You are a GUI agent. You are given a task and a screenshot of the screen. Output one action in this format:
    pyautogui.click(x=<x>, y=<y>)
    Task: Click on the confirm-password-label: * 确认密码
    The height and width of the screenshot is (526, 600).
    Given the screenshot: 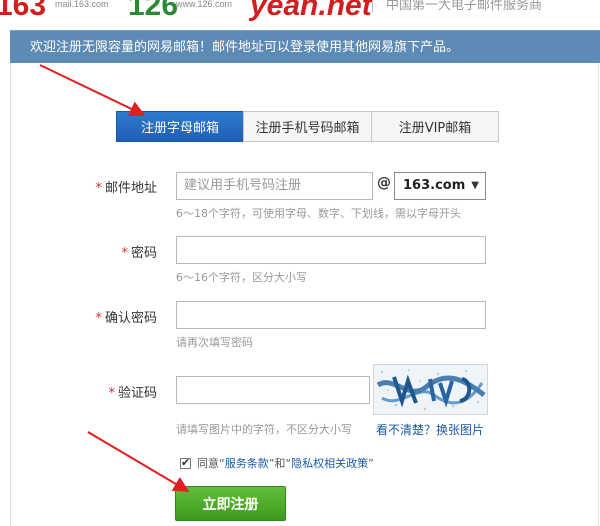 What is the action you would take?
    pyautogui.click(x=97, y=316)
    